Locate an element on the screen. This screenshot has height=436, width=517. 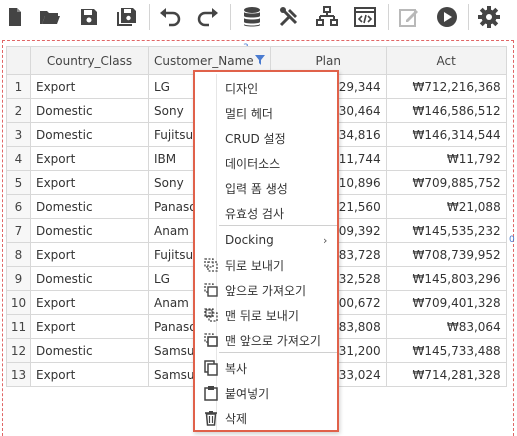
menu-item-2: 멀티 헤더 is located at coordinates (266, 113).